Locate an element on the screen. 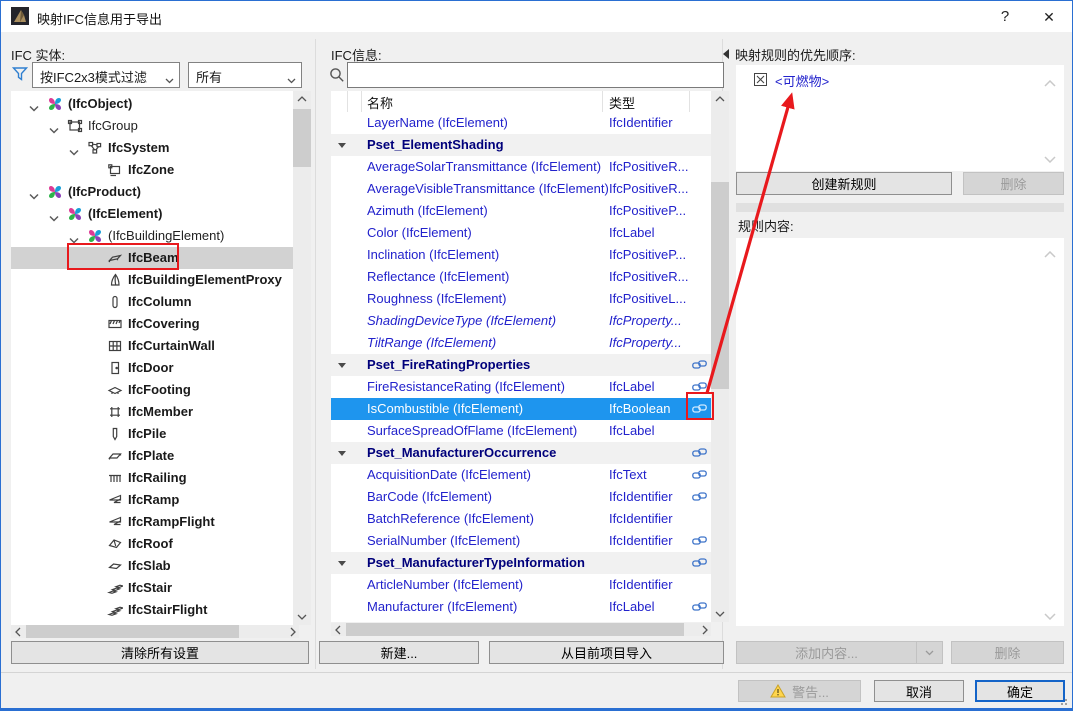 The width and height of the screenshot is (1073, 711). table-row-manufacturer: Manufacturer (IfcElement) IfcLabel is located at coordinates (521, 607).